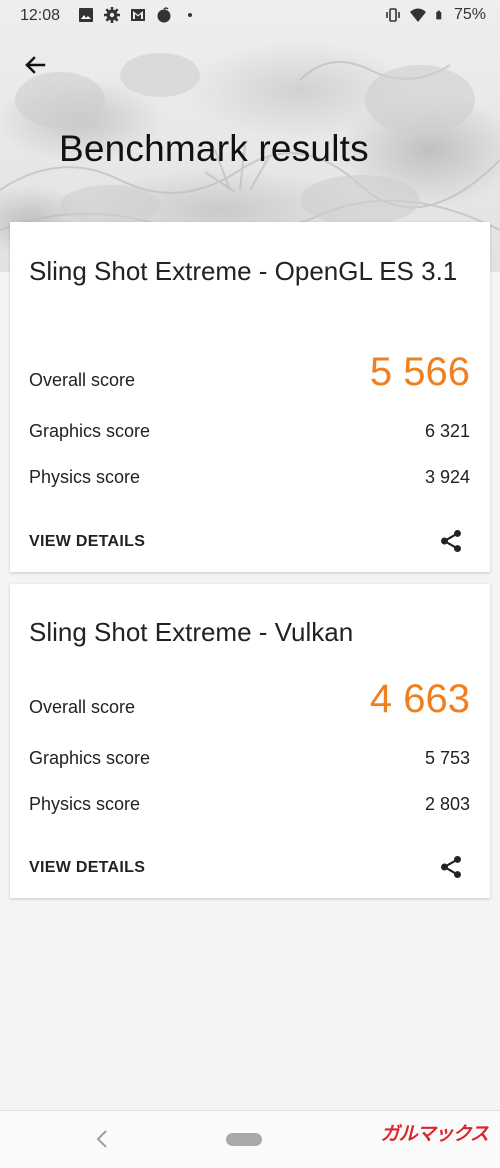  What do you see at coordinates (86, 15) in the screenshot?
I see `image-icon` at bounding box center [86, 15].